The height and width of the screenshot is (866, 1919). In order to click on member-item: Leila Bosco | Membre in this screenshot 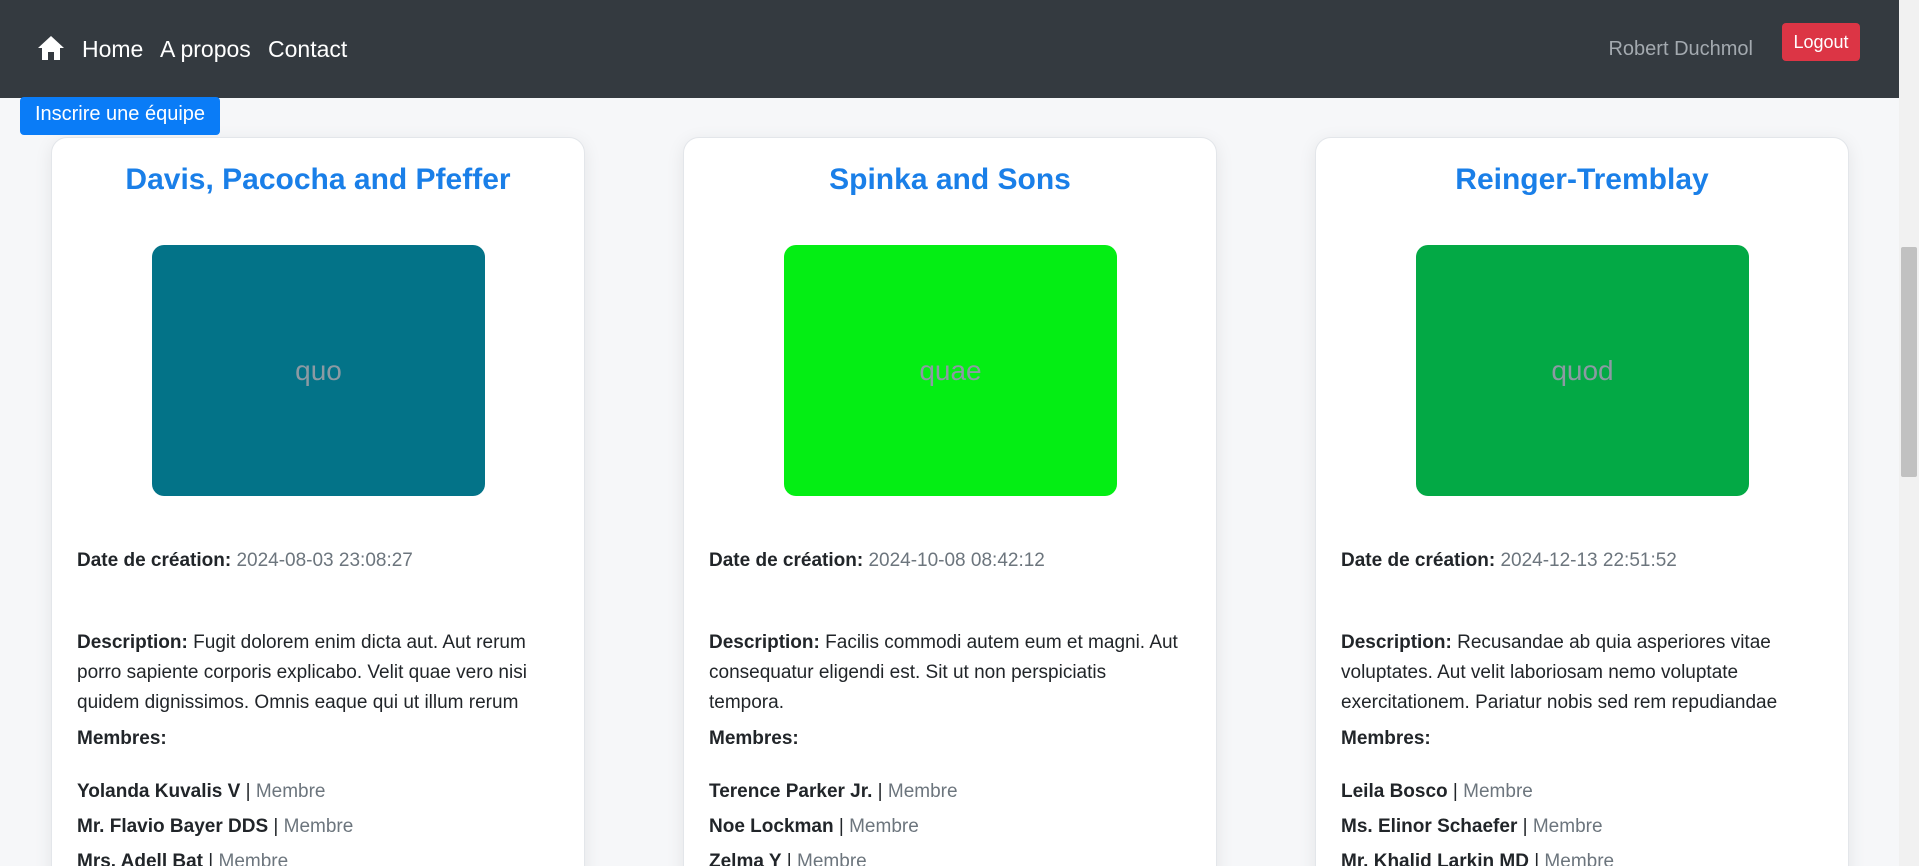, I will do `click(1437, 791)`.